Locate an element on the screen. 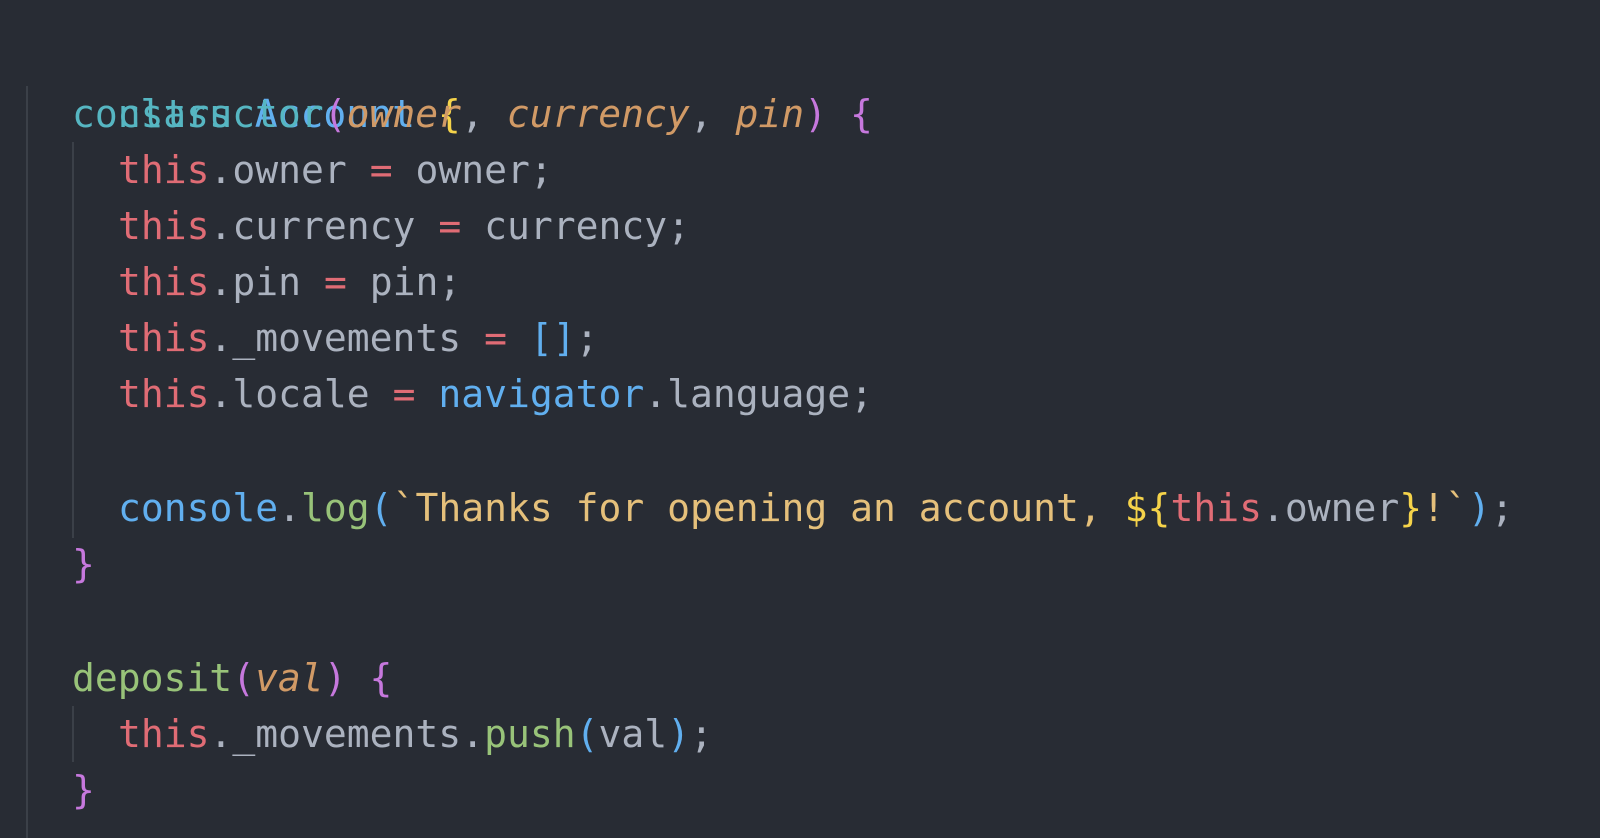 This screenshot has height=838, width=1600. property: locale is located at coordinates (301, 394).